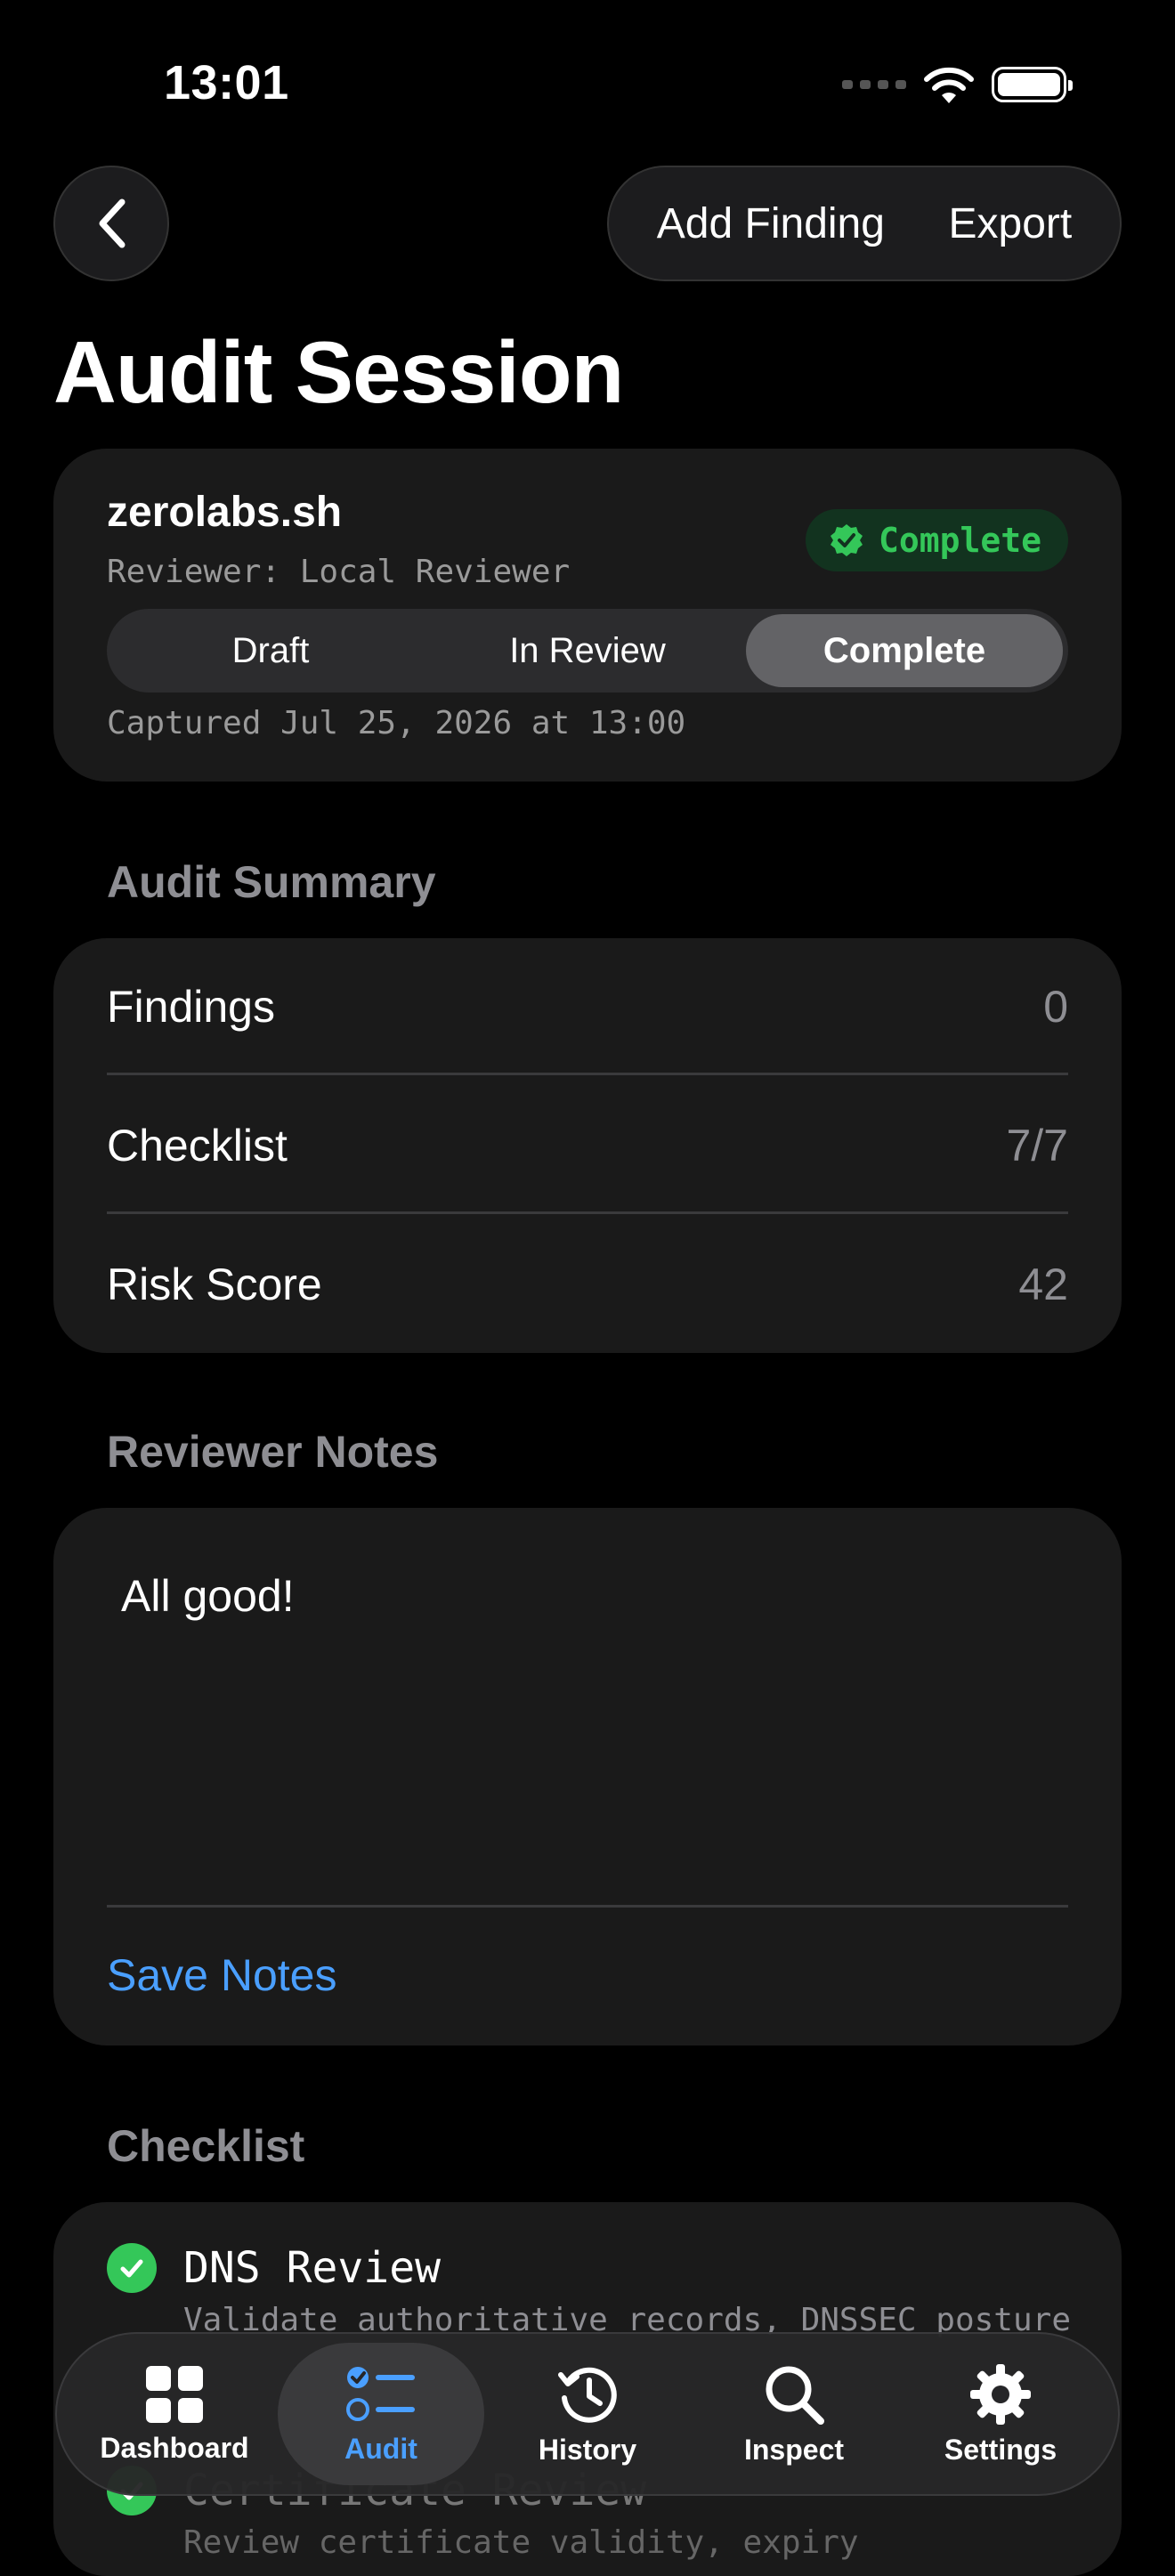  Describe the element at coordinates (771, 224) in the screenshot. I see `add-finding-button: Add Finding` at that location.